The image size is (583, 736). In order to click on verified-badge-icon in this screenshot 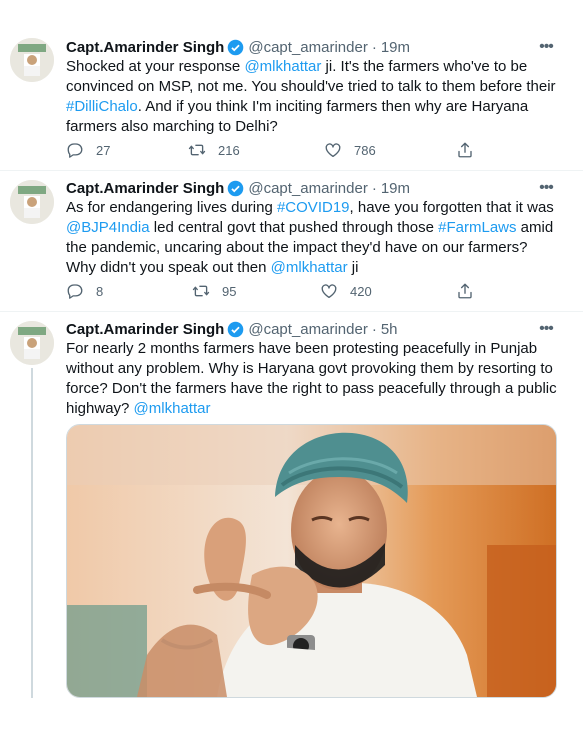, I will do `click(235, 329)`.